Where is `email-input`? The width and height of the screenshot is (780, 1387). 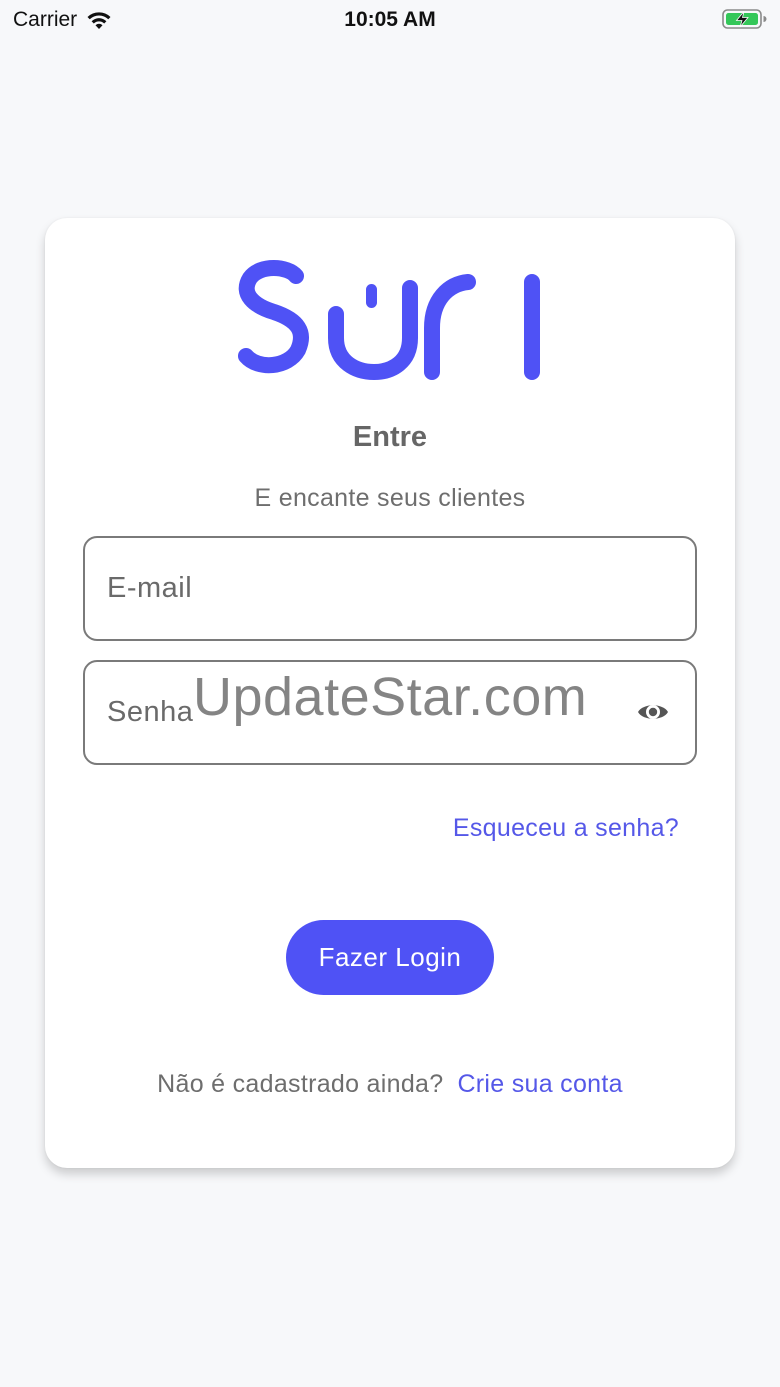
email-input is located at coordinates (367, 588).